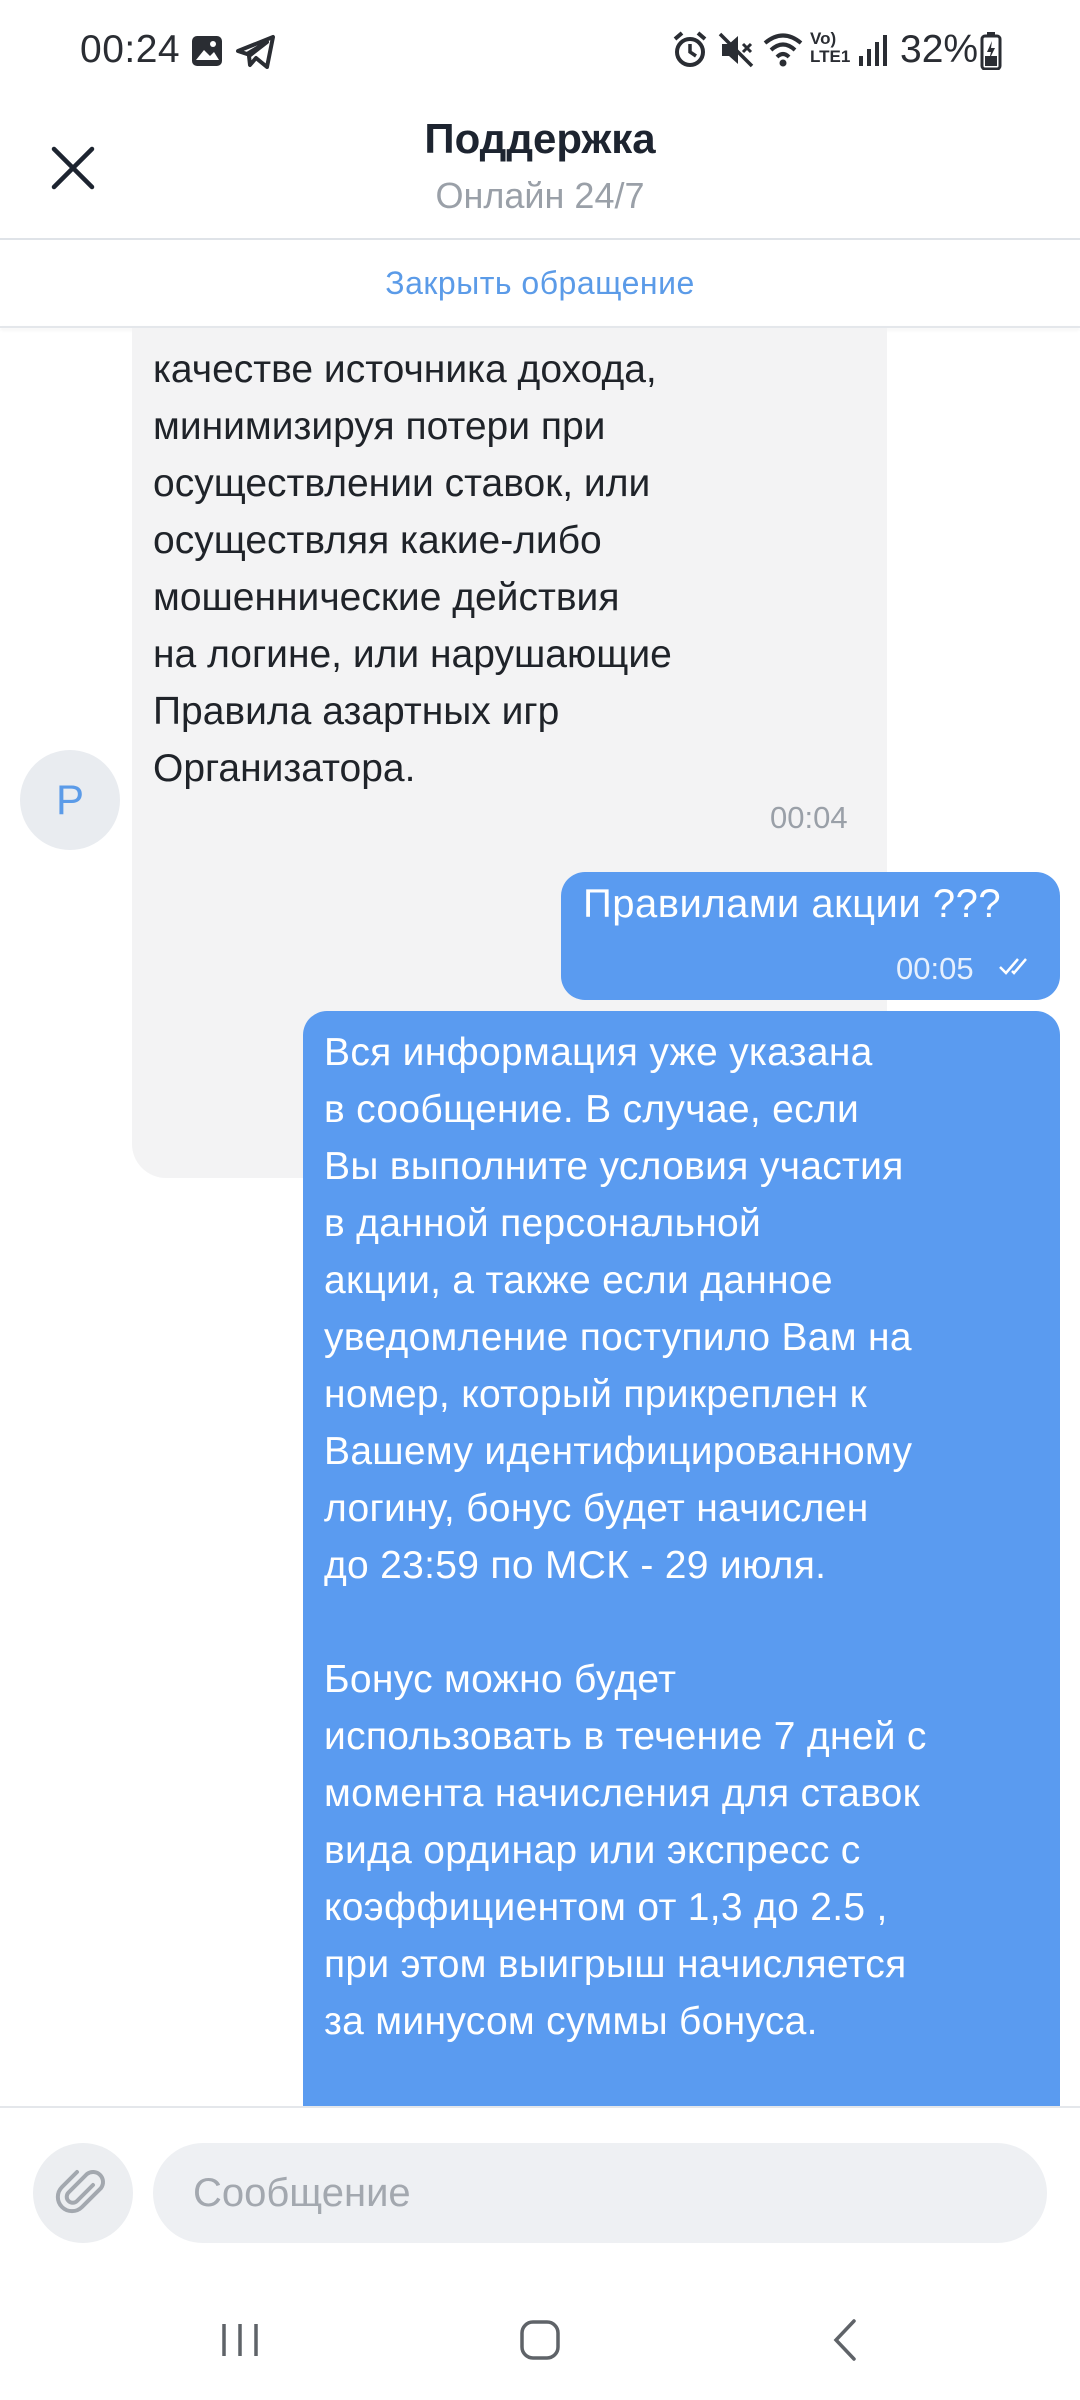 Image resolution: width=1080 pixels, height=2400 pixels. What do you see at coordinates (736, 52) in the screenshot?
I see `mute-icon` at bounding box center [736, 52].